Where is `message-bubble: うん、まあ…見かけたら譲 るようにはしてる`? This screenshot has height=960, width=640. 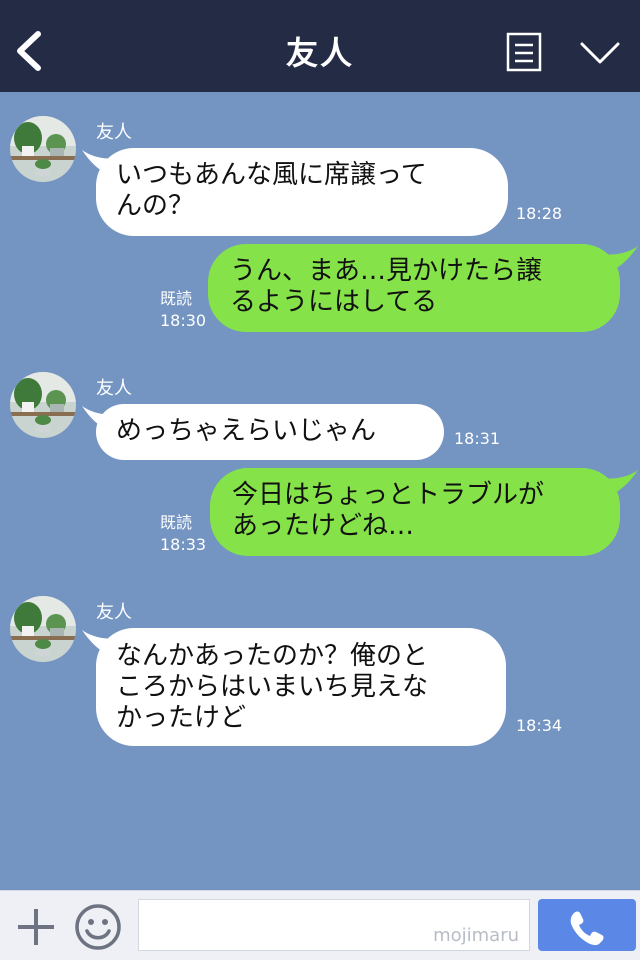
message-bubble: うん、まあ…見かけたら譲 るようにはしてる is located at coordinates (414, 288).